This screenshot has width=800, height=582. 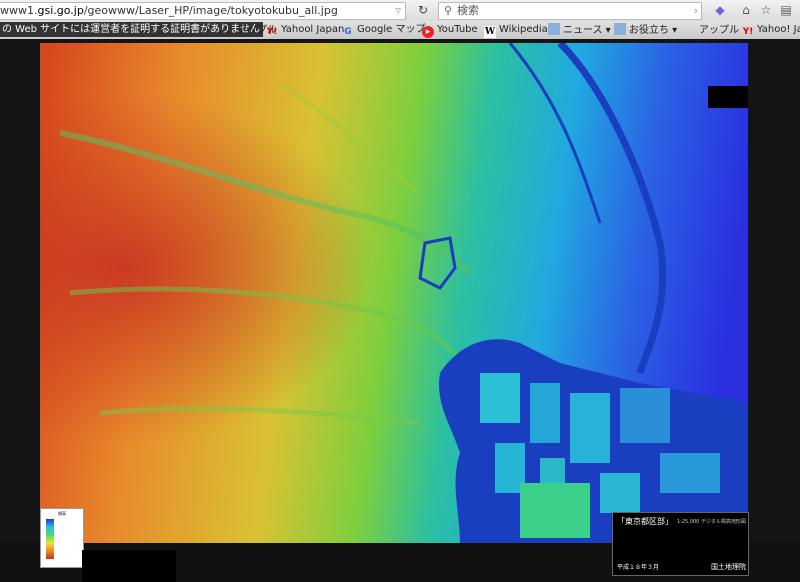 What do you see at coordinates (490, 32) in the screenshot?
I see `wikipedia-icon: W` at bounding box center [490, 32].